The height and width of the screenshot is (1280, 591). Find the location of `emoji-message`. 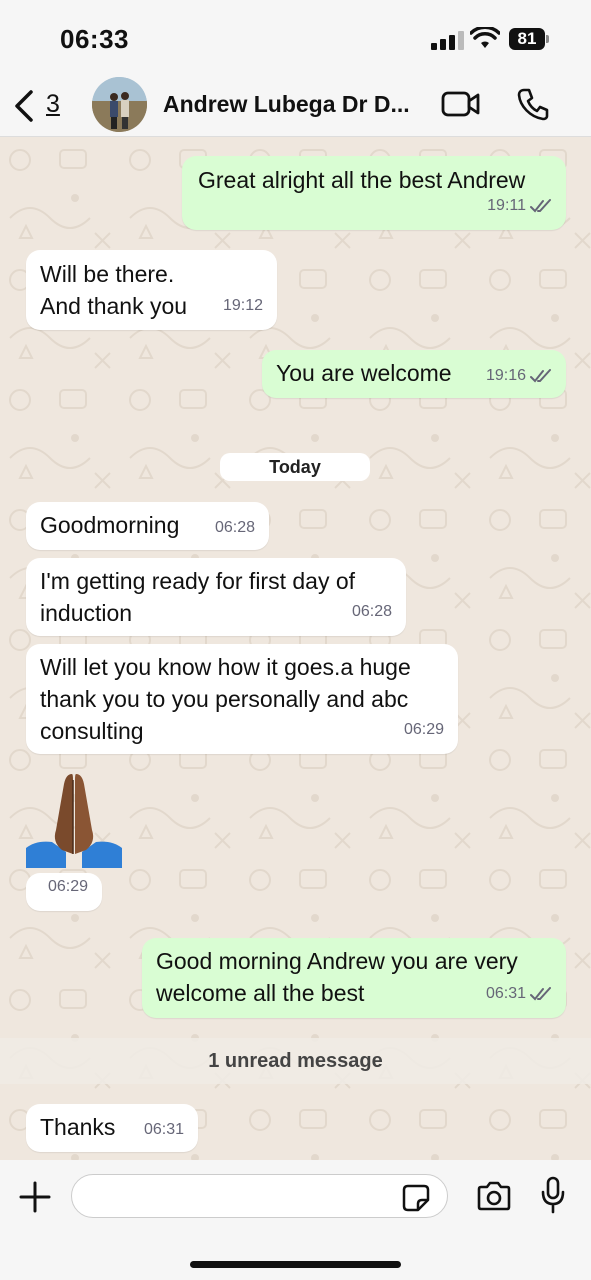

emoji-message is located at coordinates (74, 820).